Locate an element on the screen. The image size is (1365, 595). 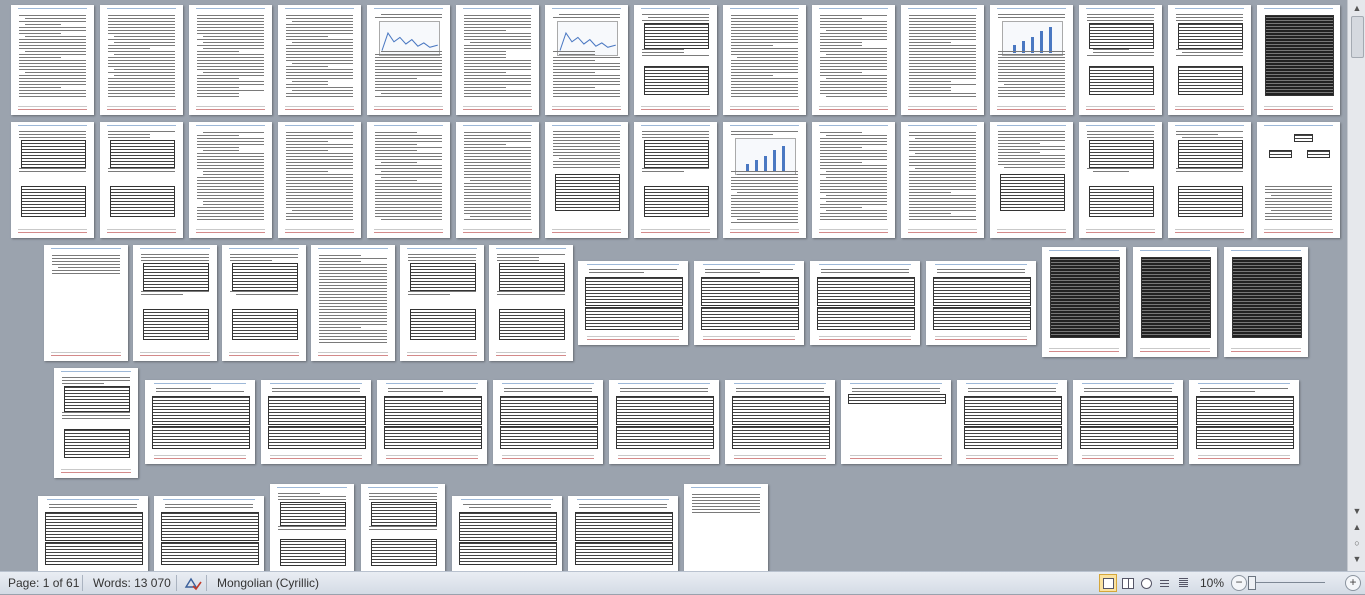
zoom-level: 10% is located at coordinates (1212, 583).